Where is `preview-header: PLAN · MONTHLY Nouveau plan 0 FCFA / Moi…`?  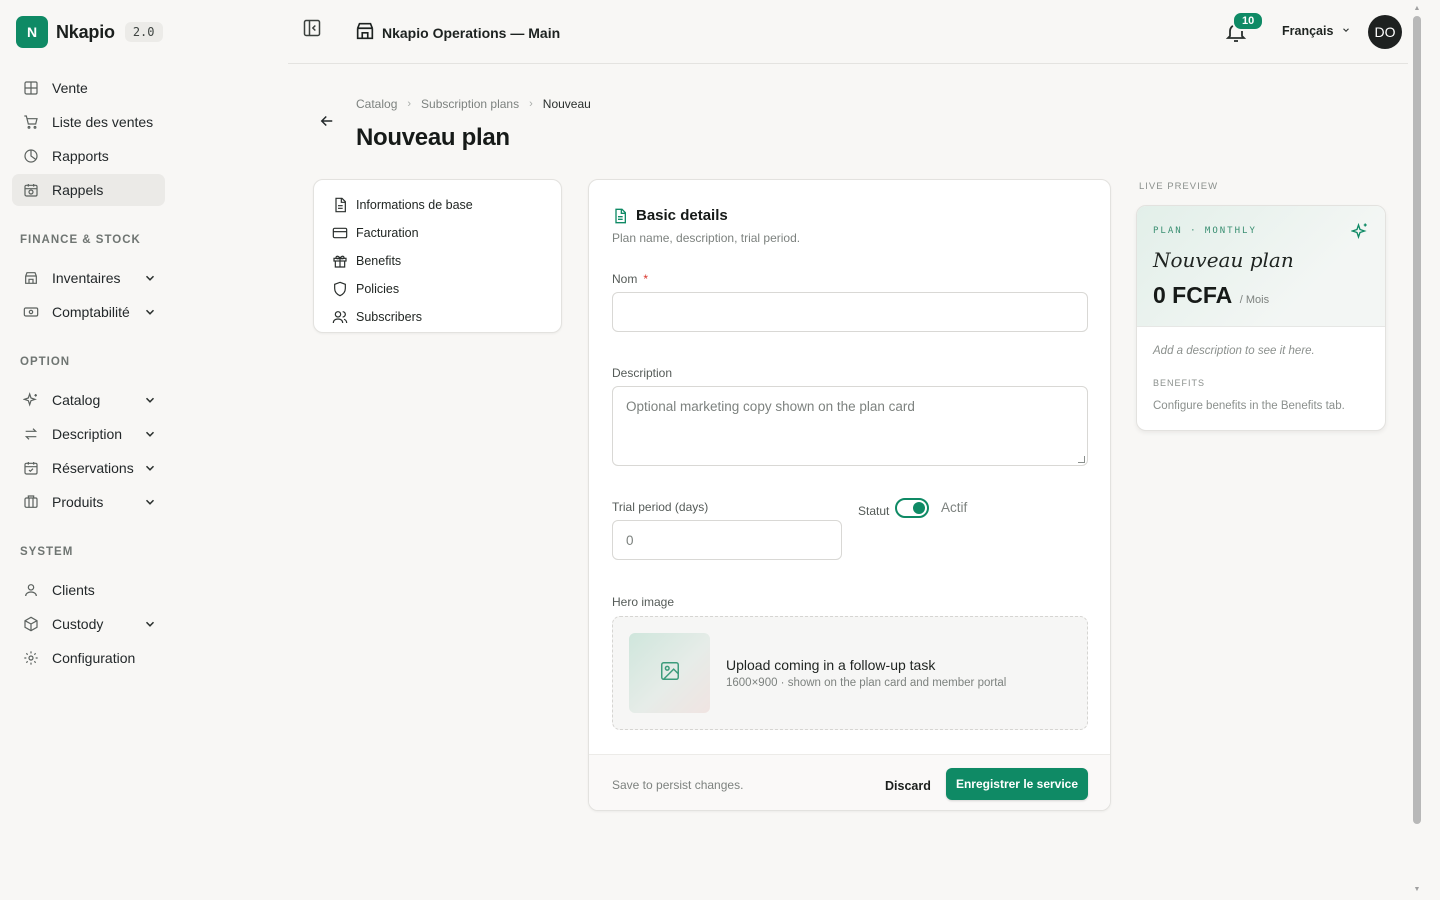
preview-header: PLAN · MONTHLY Nouveau plan 0 FCFA / Moi… is located at coordinates (1261, 266).